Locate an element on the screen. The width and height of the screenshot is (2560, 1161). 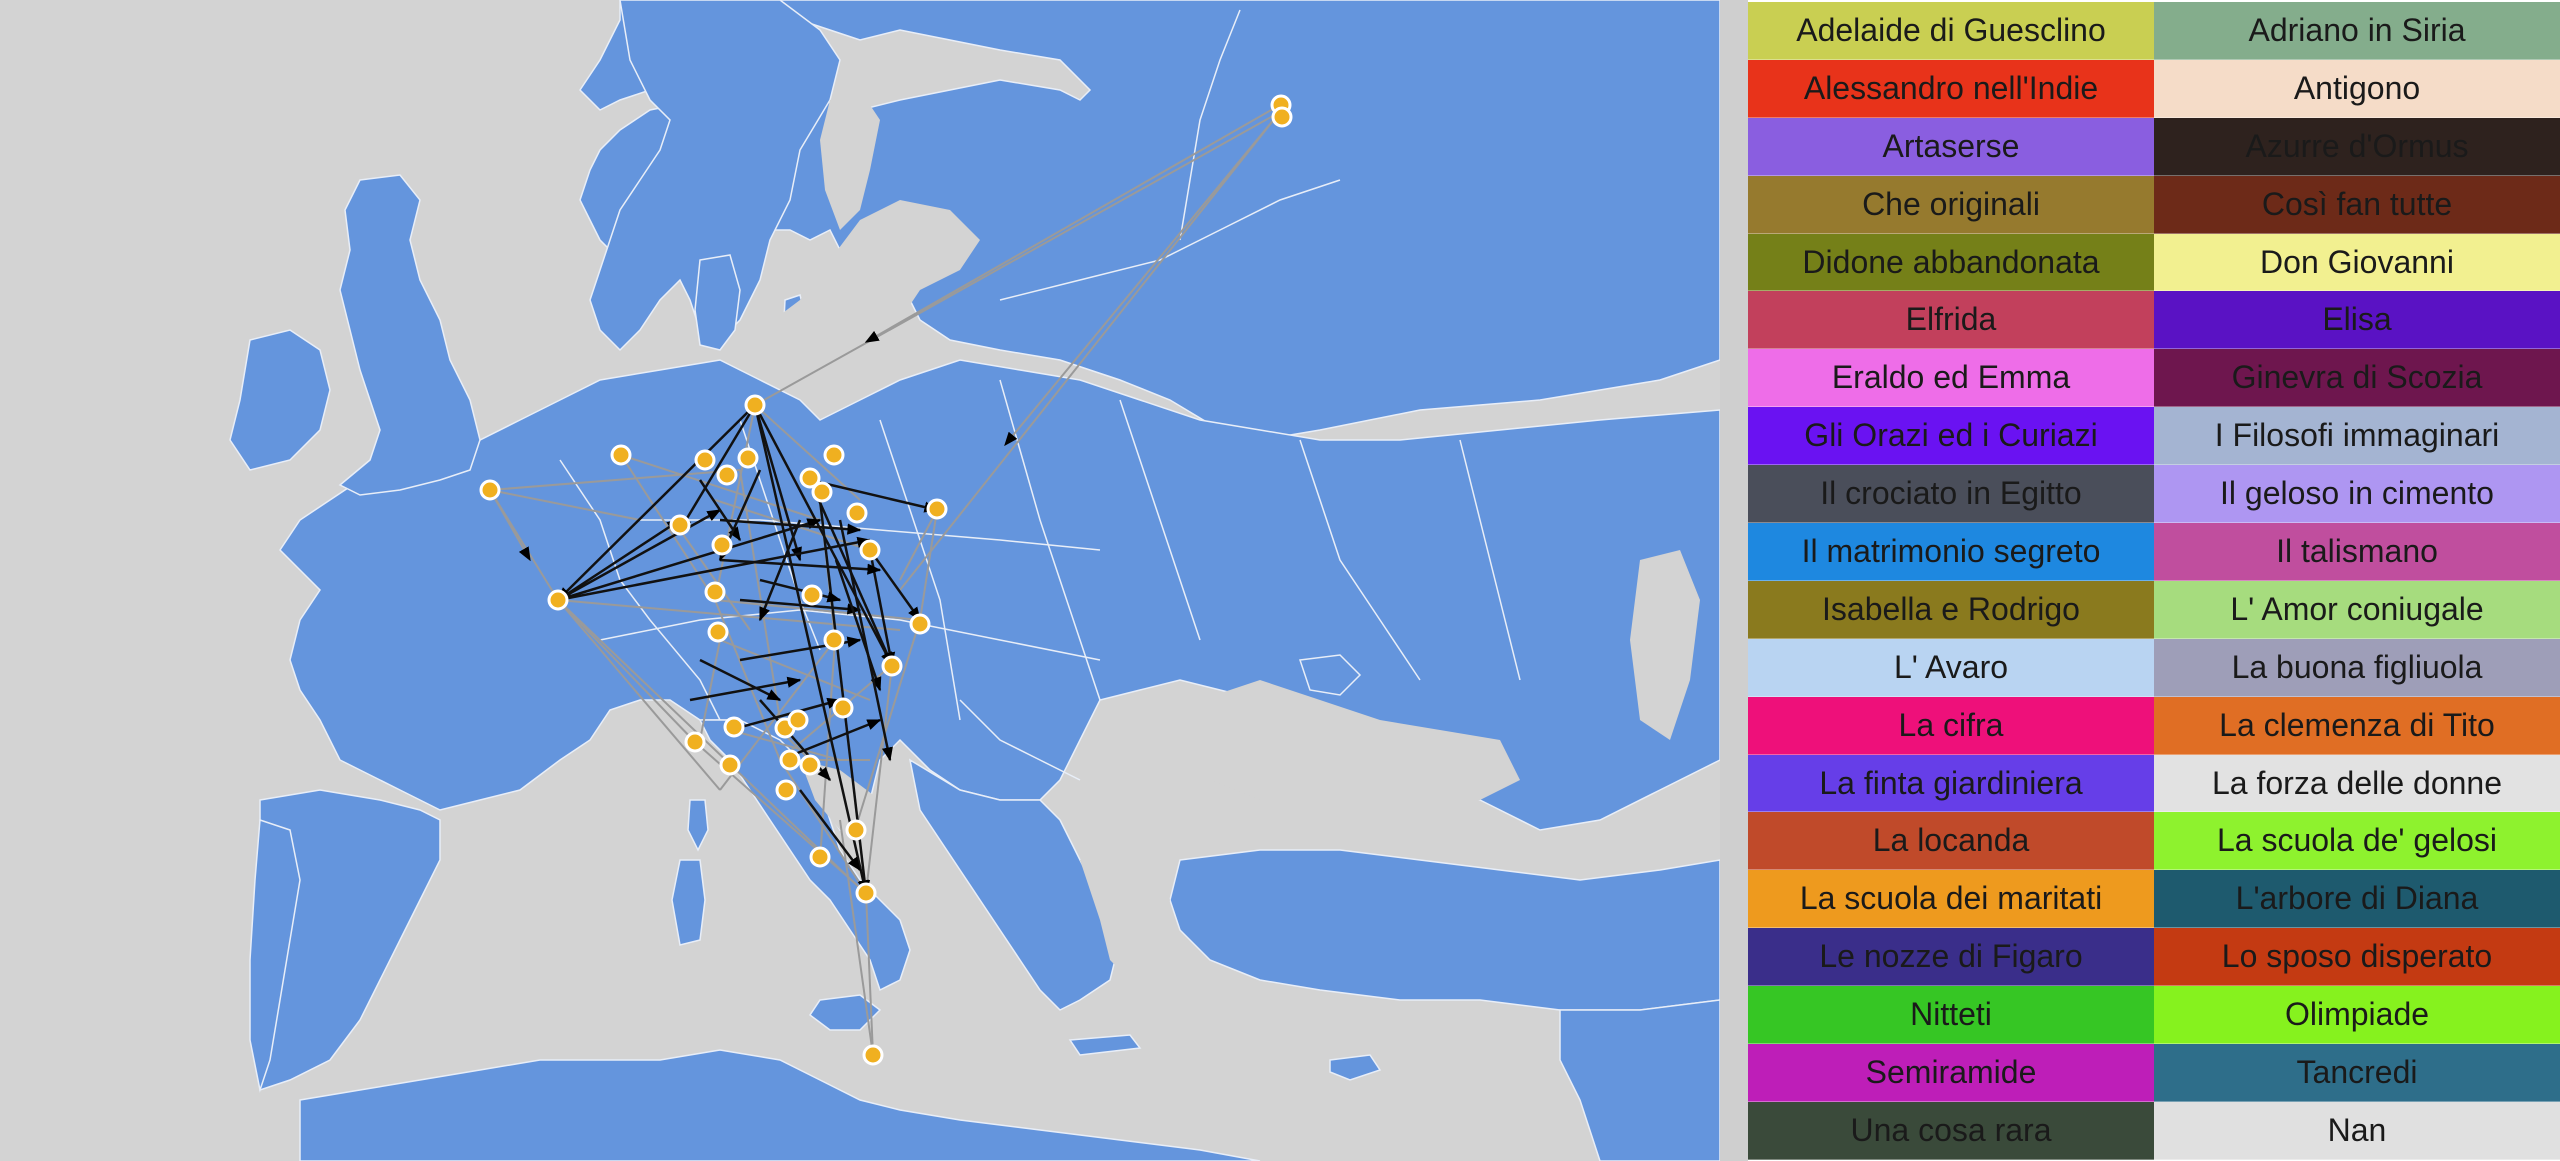
legend-item: I Filosofi immaginari is located at coordinates (2357, 436).